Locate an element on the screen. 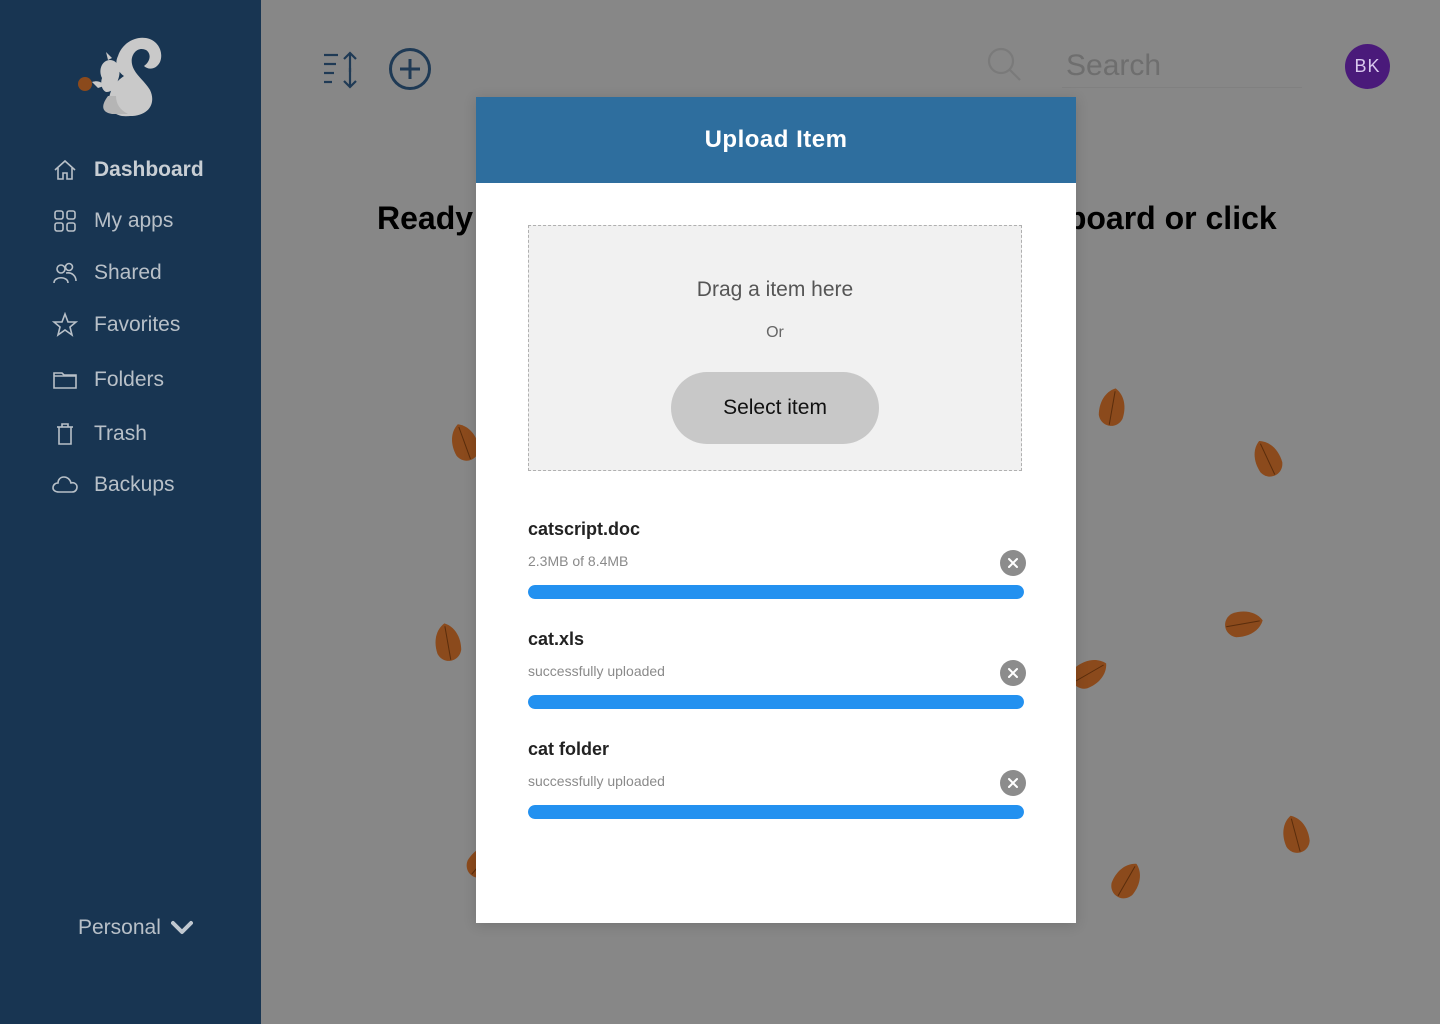 This screenshot has width=1440, height=1024. upload-file-item: cat folder successfully uploaded is located at coordinates (777, 779).